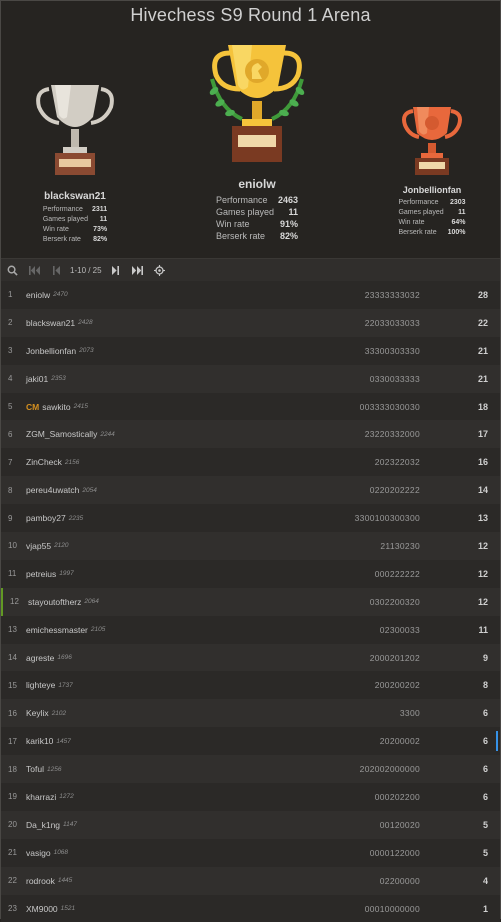 The width and height of the screenshot is (501, 922). What do you see at coordinates (10, 518) in the screenshot?
I see `player-rank: 9` at bounding box center [10, 518].